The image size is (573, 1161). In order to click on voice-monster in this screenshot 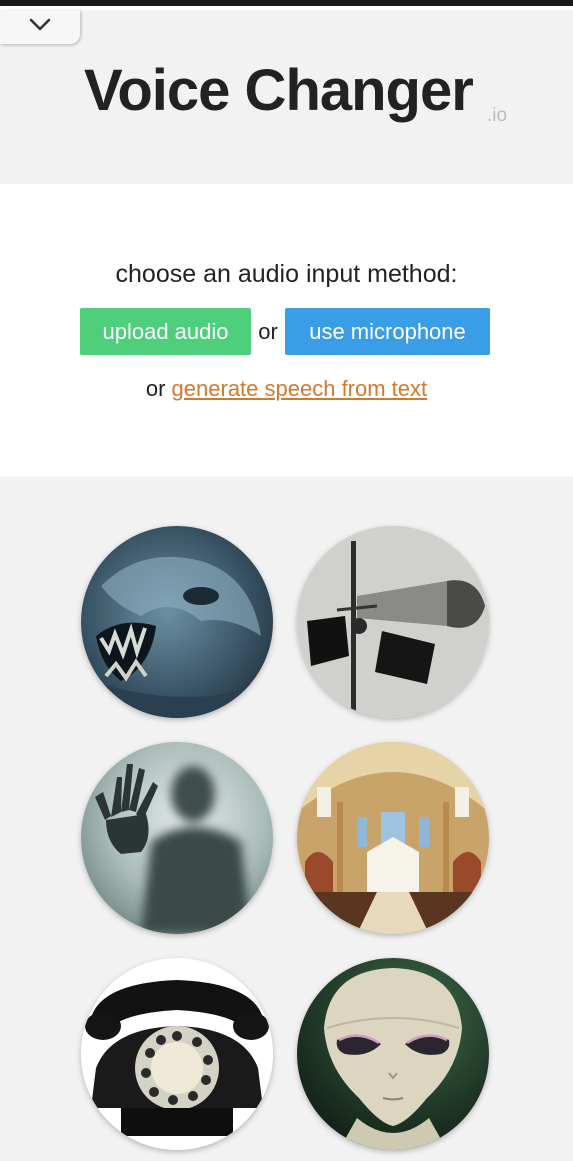, I will do `click(177, 622)`.